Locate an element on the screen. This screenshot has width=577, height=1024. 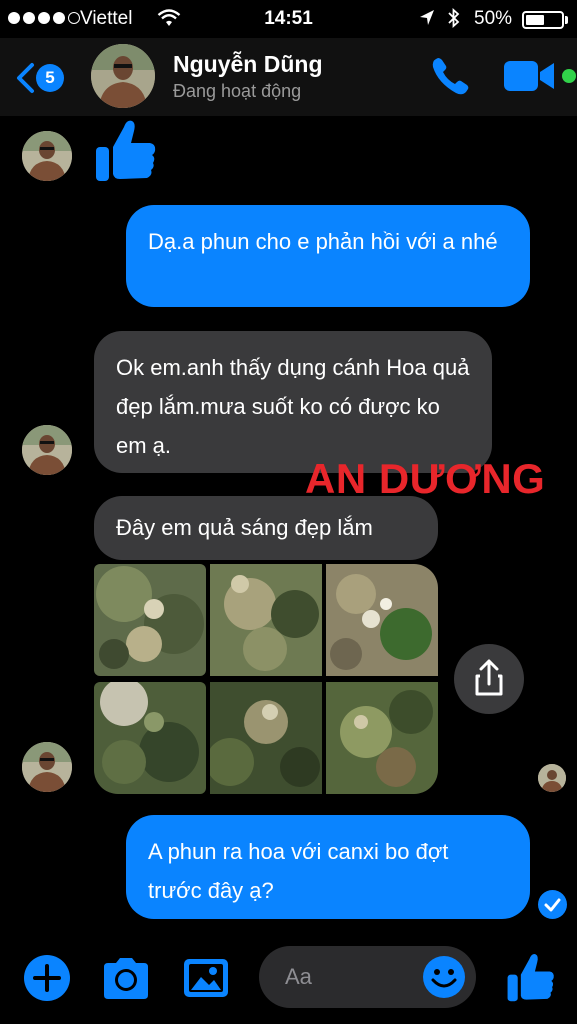
share-button is located at coordinates (489, 679).